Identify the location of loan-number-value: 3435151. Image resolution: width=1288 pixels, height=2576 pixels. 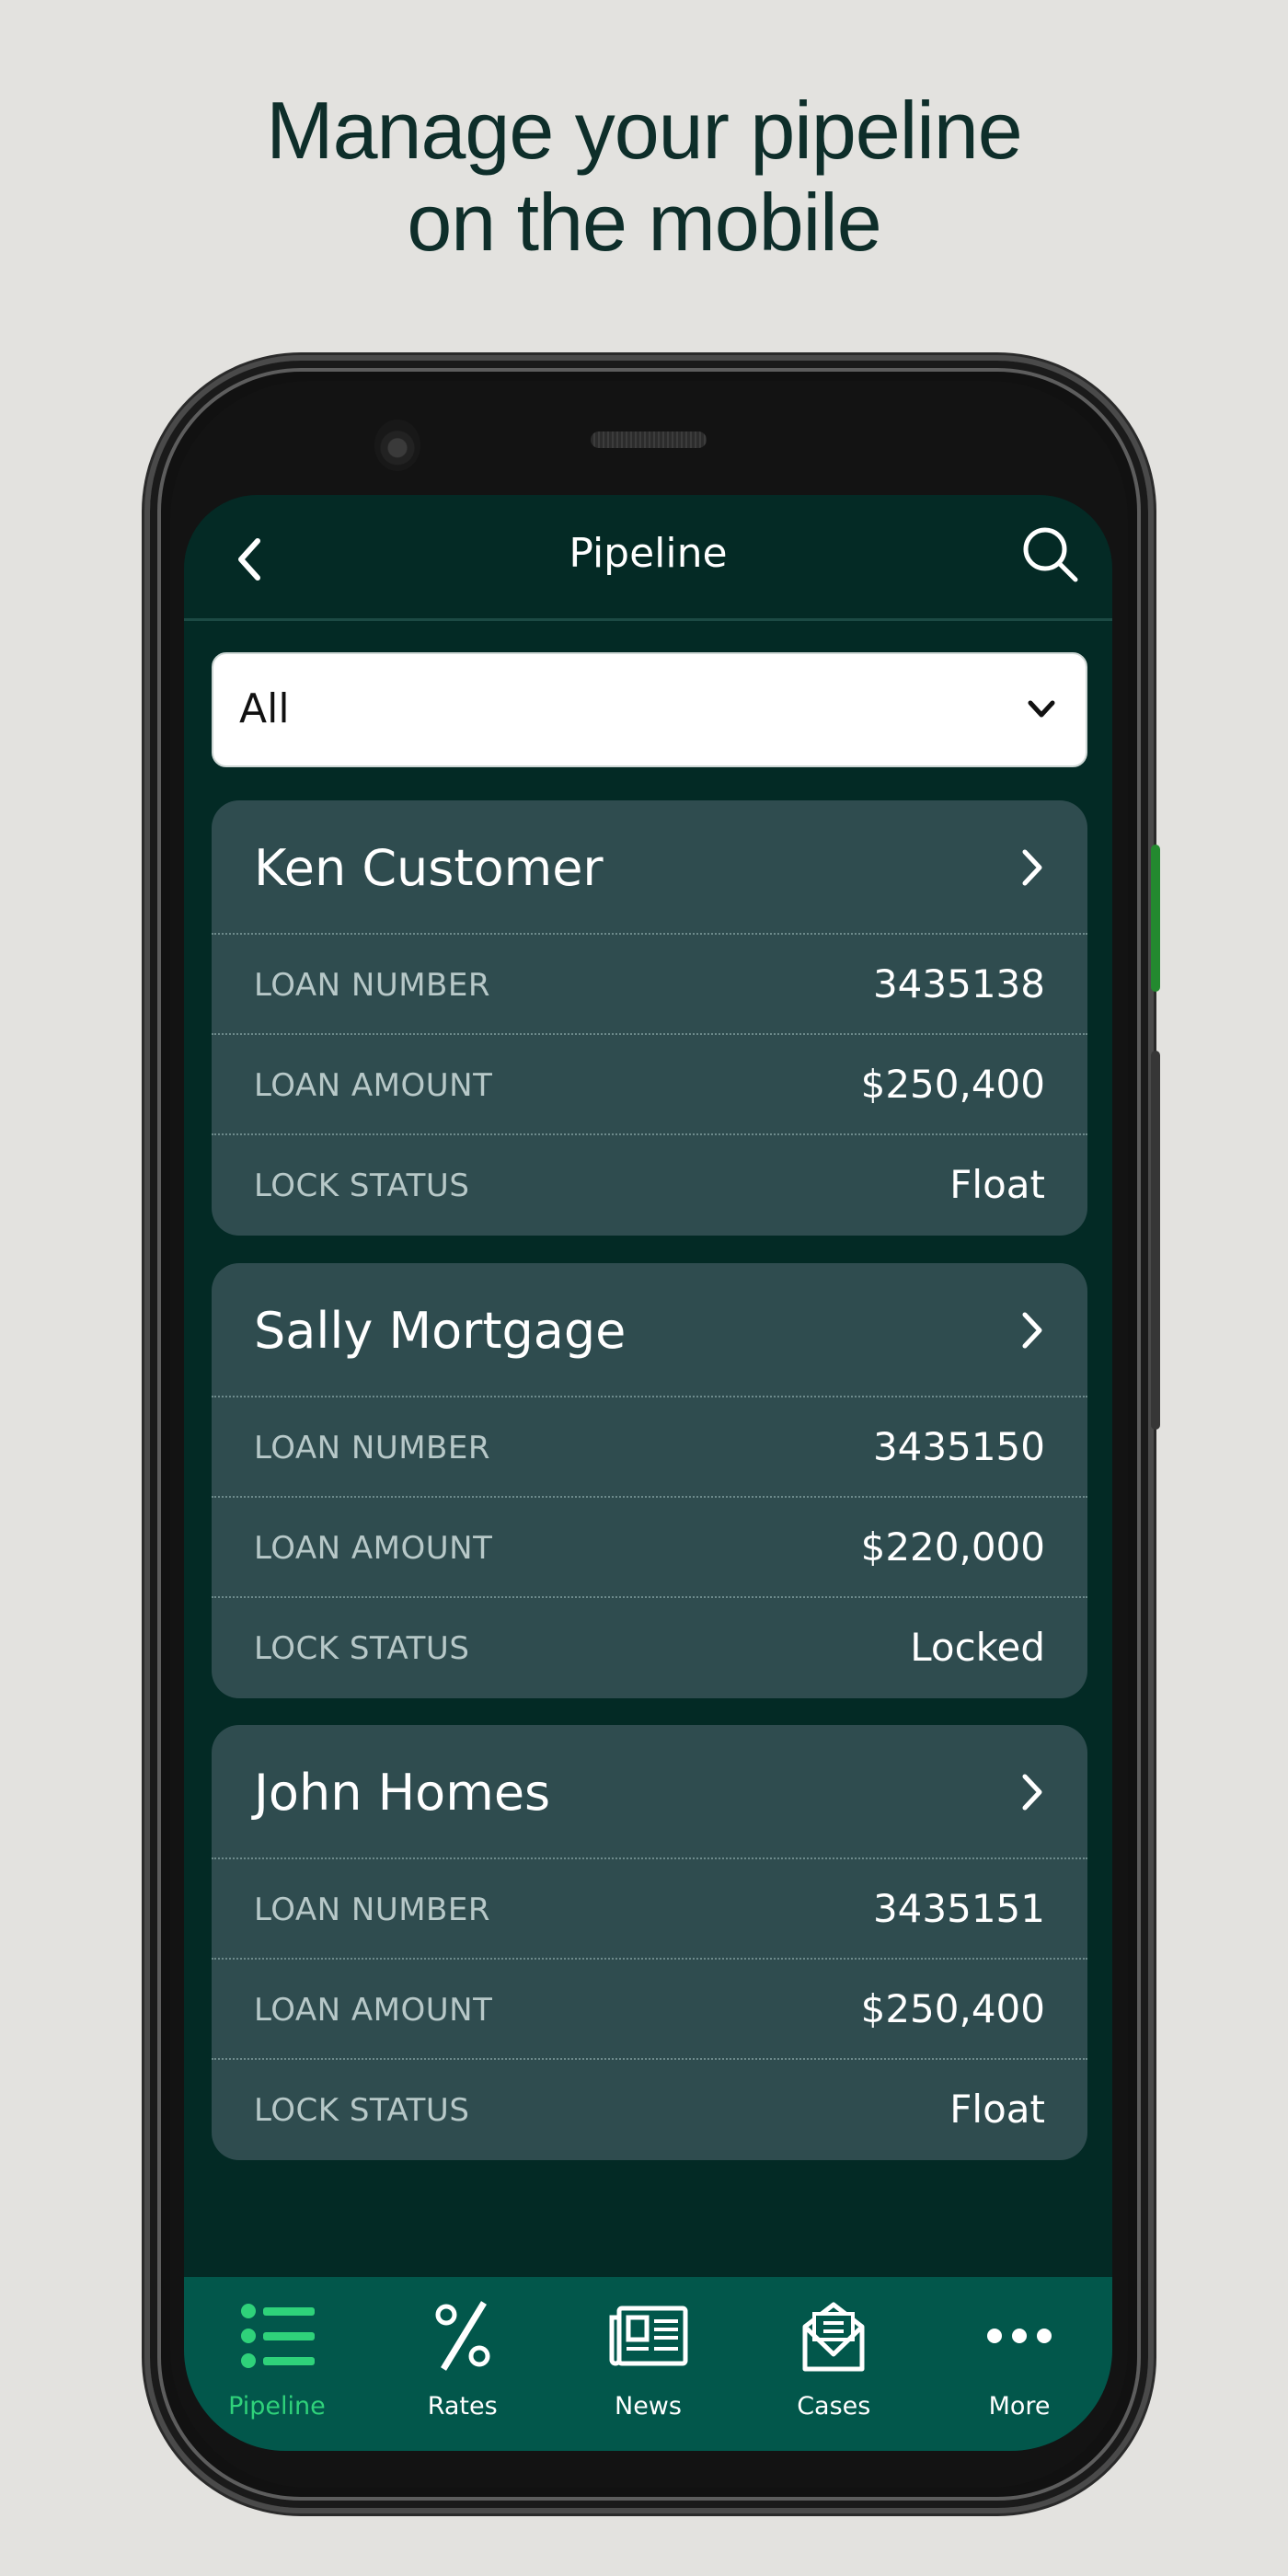
(958, 1909).